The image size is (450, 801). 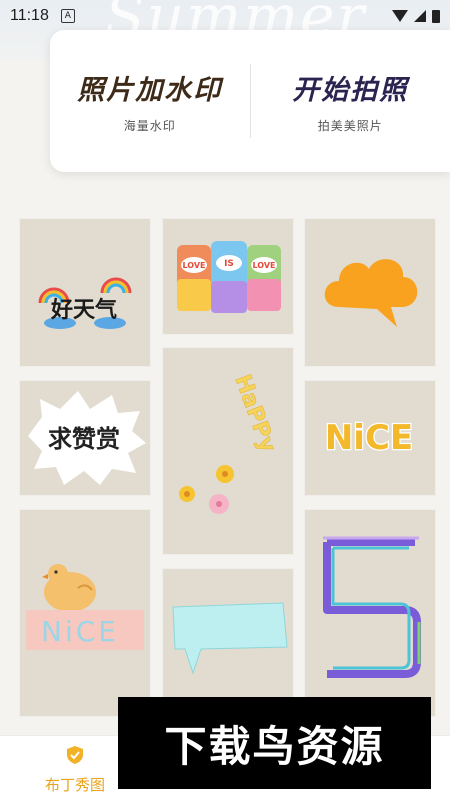 I want to click on status-indicators, so click(x=416, y=16).